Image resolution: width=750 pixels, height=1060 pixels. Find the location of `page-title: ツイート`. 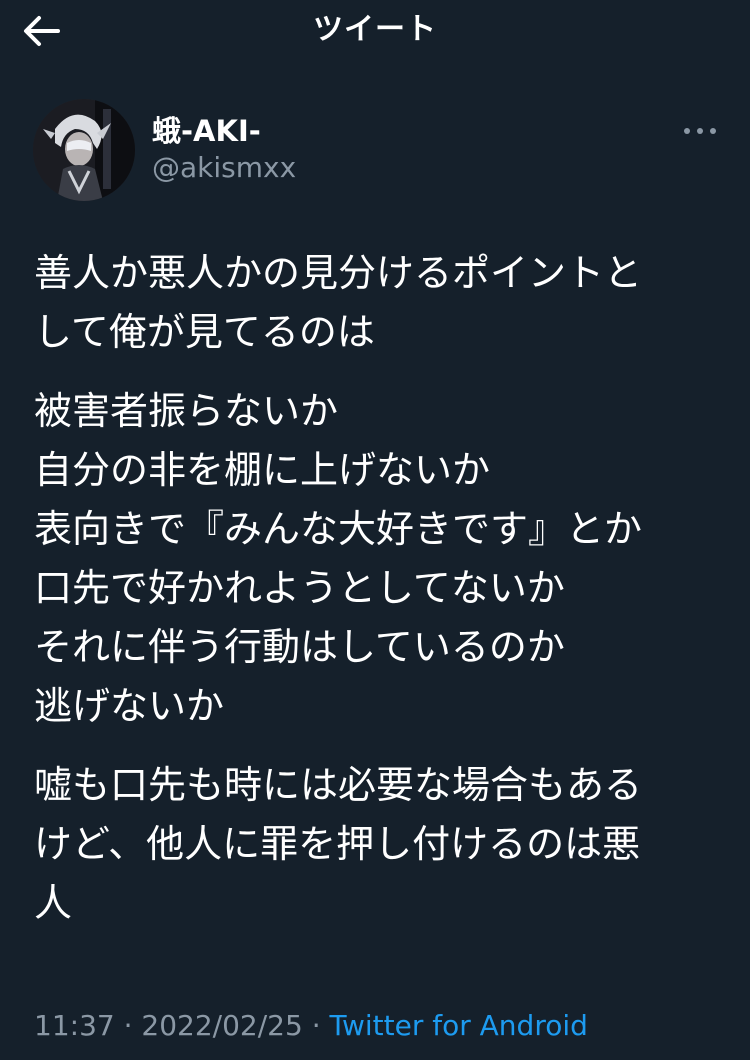

page-title: ツイート is located at coordinates (375, 29).